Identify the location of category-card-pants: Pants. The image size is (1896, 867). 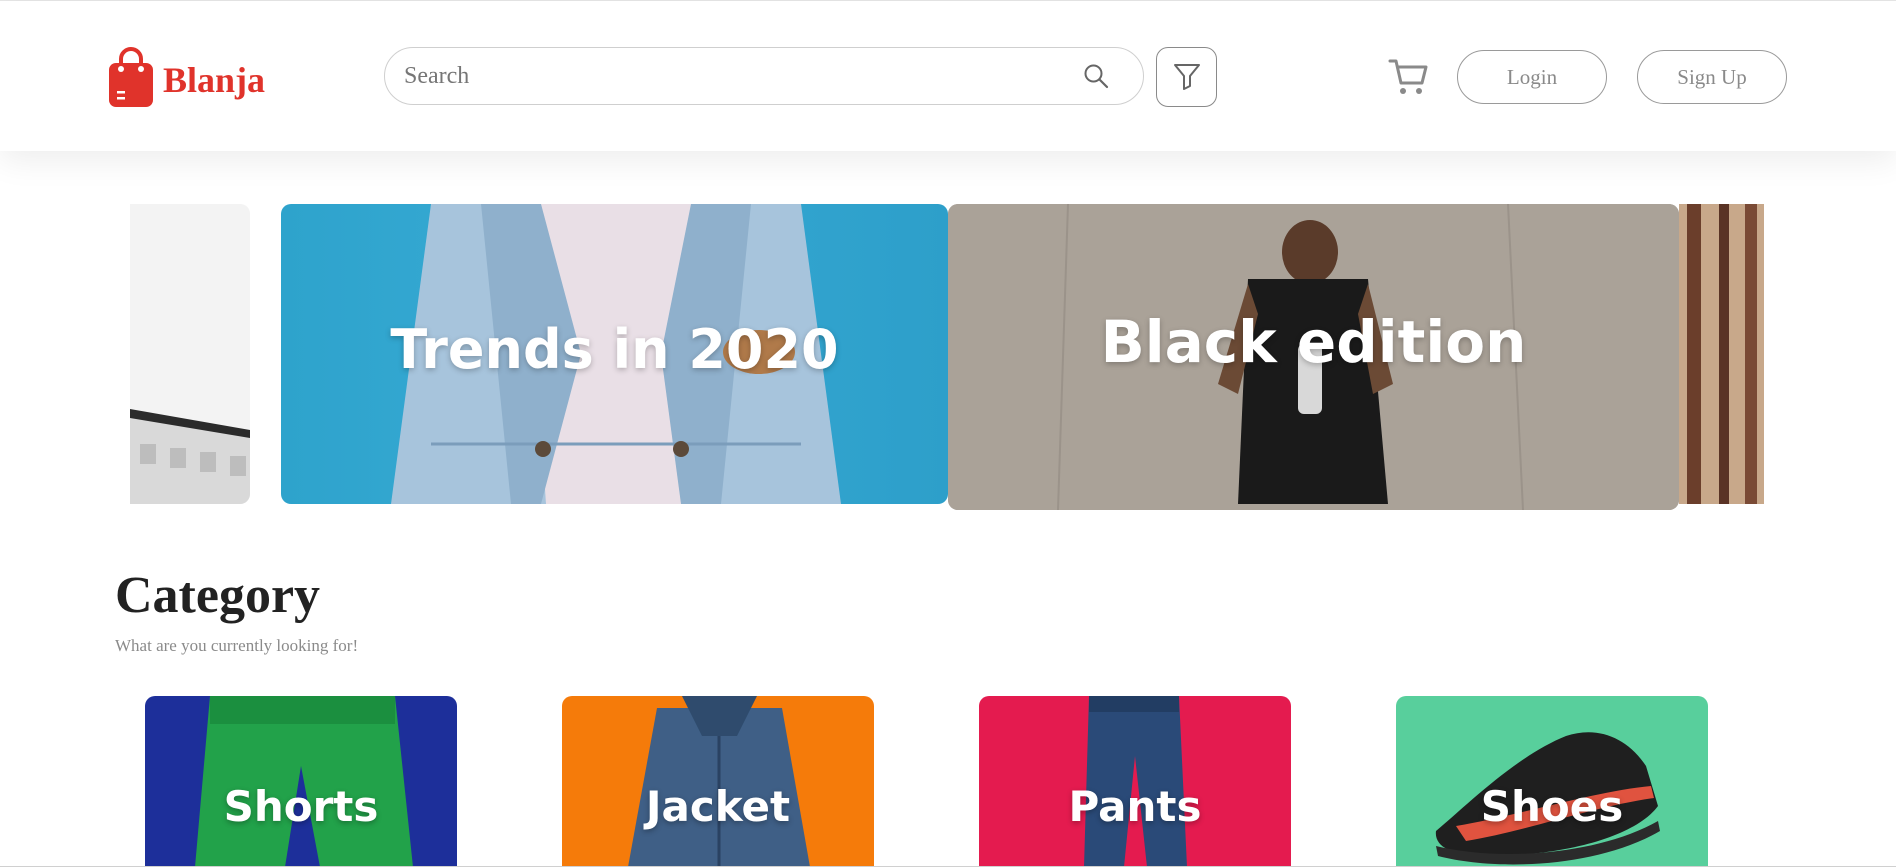
(1135, 781).